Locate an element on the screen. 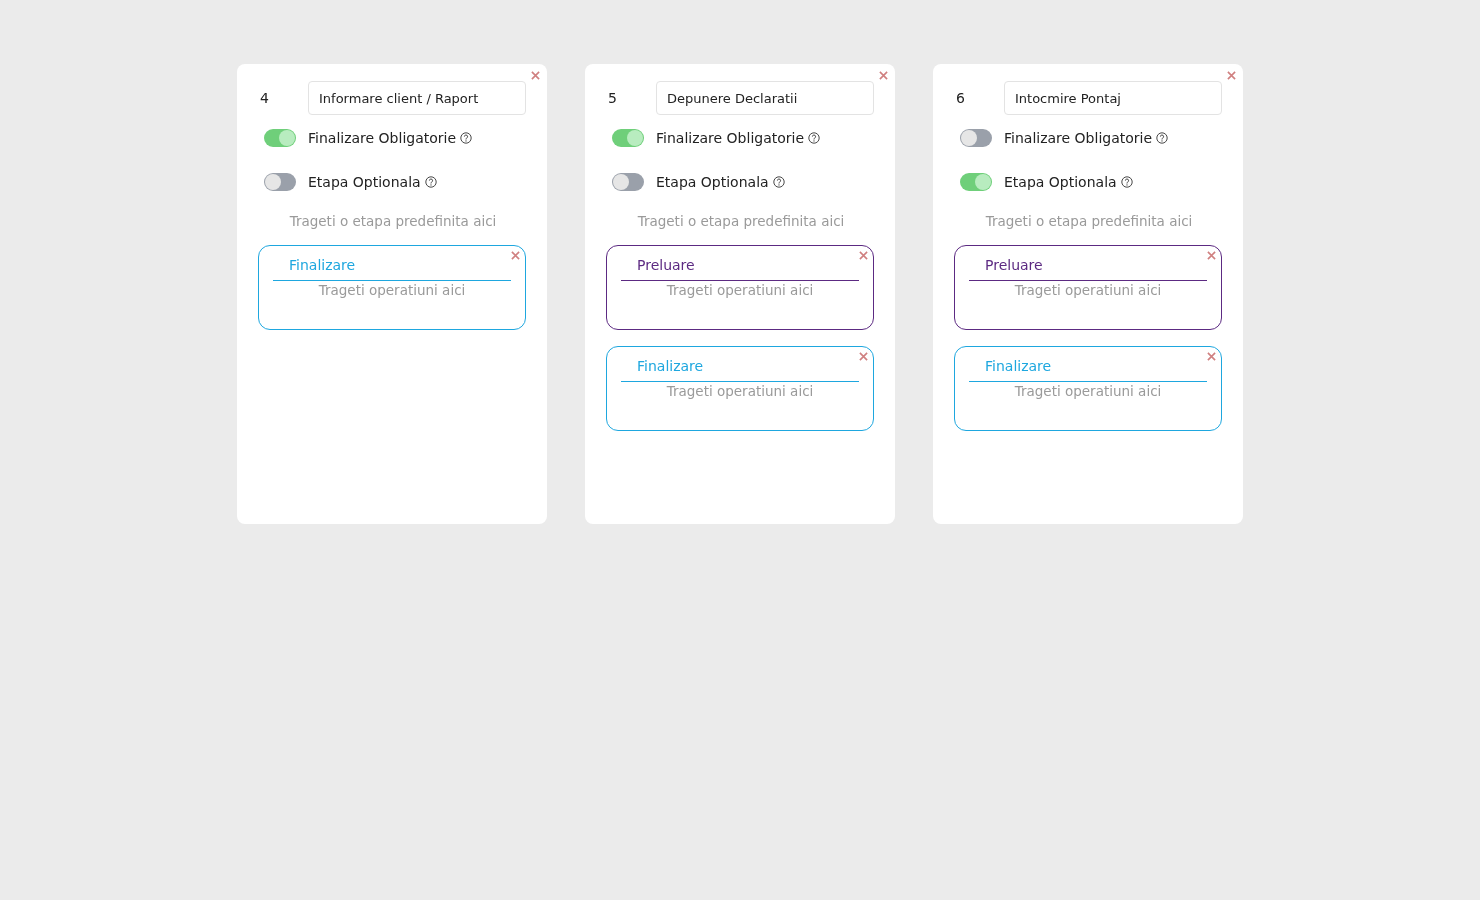 The image size is (1480, 900). stage-number: 5 is located at coordinates (613, 98).